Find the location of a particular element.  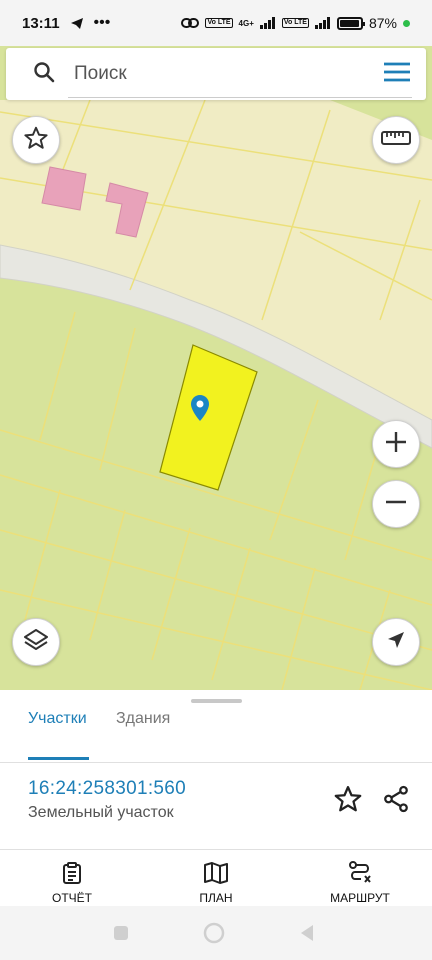

location-pin-icon is located at coordinates (200, 410).